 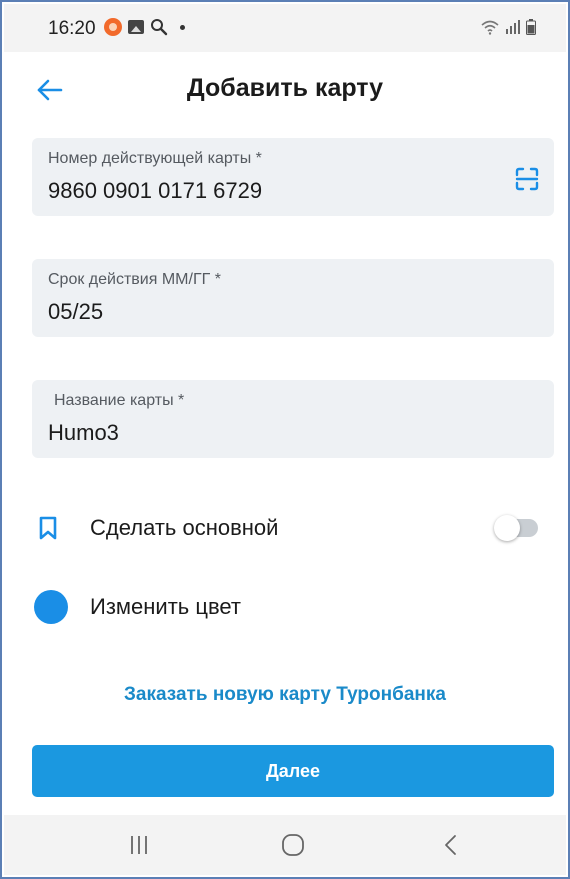 I want to click on card-name-field: Название карты * Humo3, so click(x=293, y=419).